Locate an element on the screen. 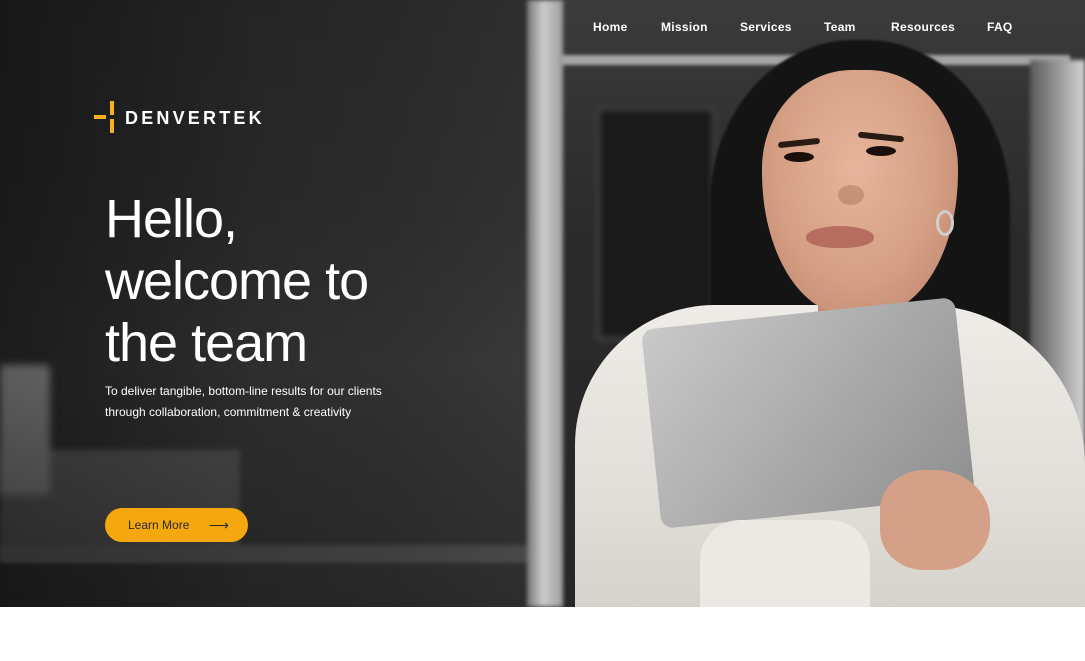 Image resolution: width=1085 pixels, height=661 pixels. nav-services: Services is located at coordinates (766, 27).